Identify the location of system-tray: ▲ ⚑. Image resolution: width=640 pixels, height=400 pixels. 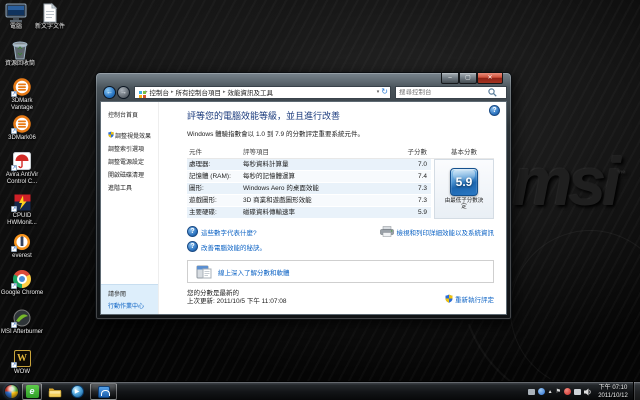
(559, 391).